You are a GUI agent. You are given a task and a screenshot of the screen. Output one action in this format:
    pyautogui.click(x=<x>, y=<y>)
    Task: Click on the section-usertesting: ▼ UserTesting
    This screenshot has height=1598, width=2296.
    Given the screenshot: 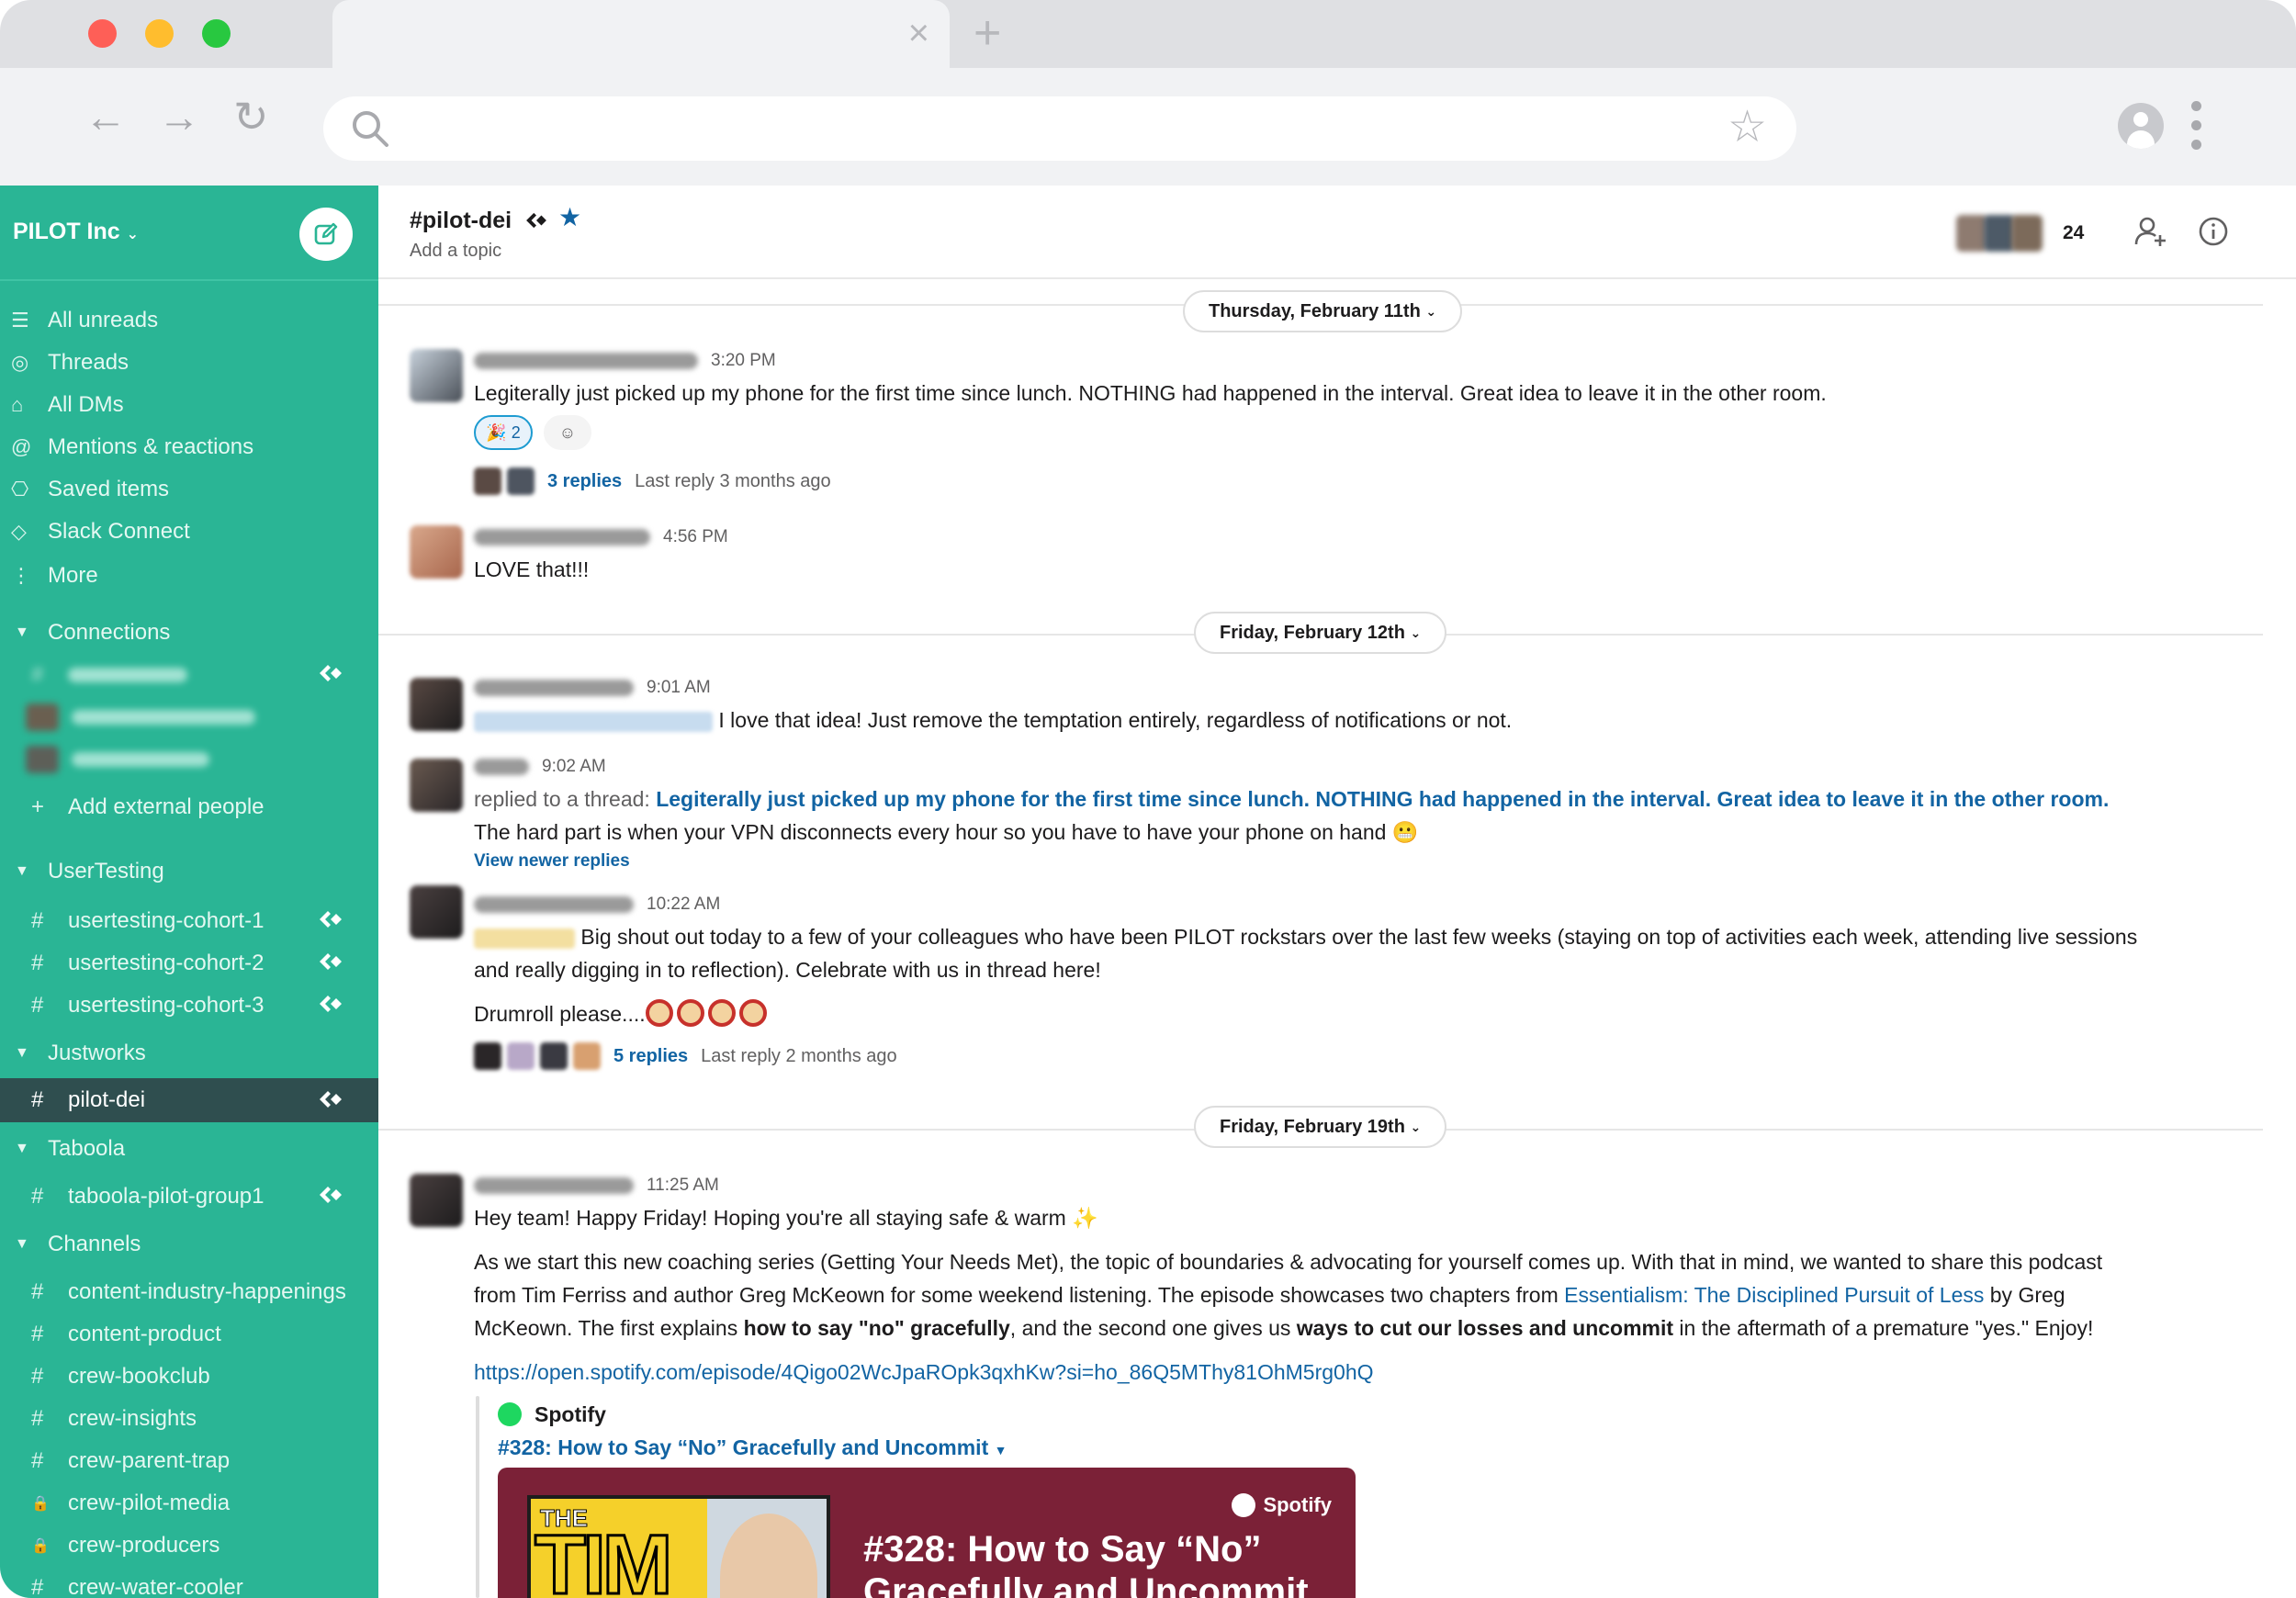 What is the action you would take?
    pyautogui.click(x=189, y=871)
    